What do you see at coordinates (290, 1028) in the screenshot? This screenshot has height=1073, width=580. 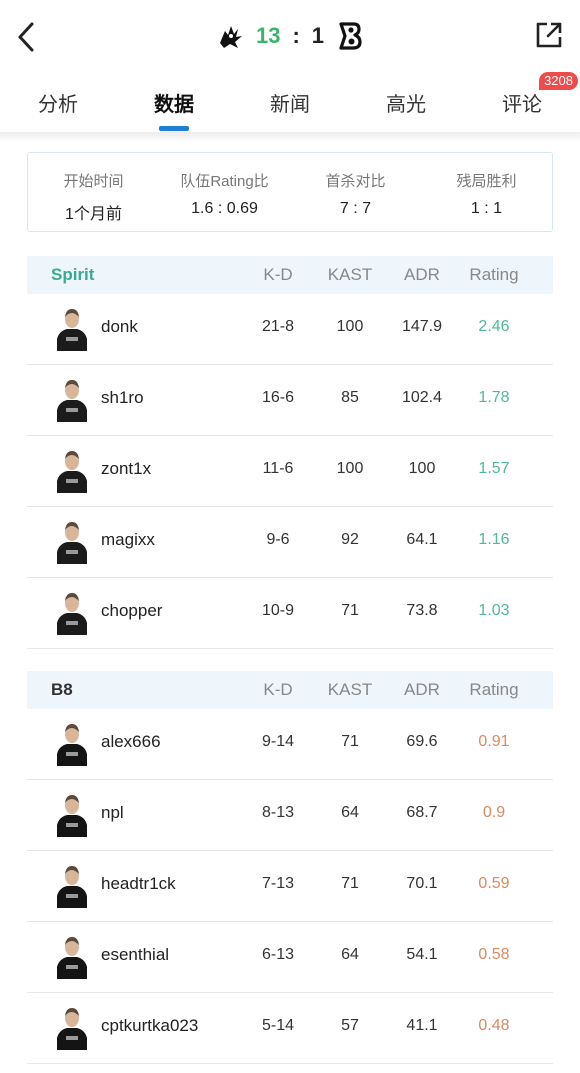 I see `player-row: cptkurtka023 5-14 57 41.1 0.48` at bounding box center [290, 1028].